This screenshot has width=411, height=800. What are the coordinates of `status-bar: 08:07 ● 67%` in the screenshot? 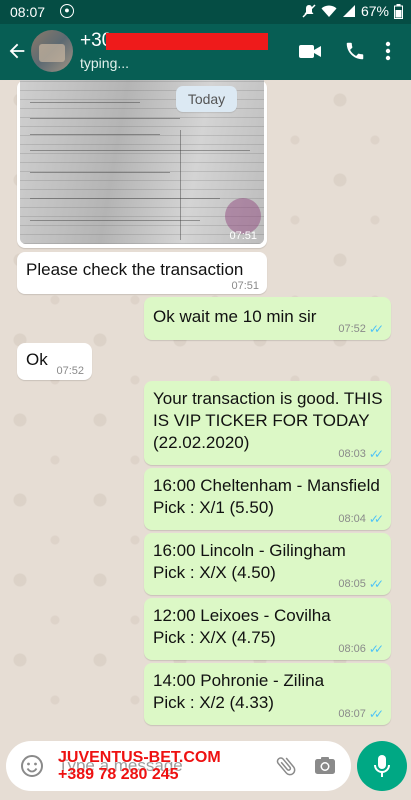 It's located at (205, 12).